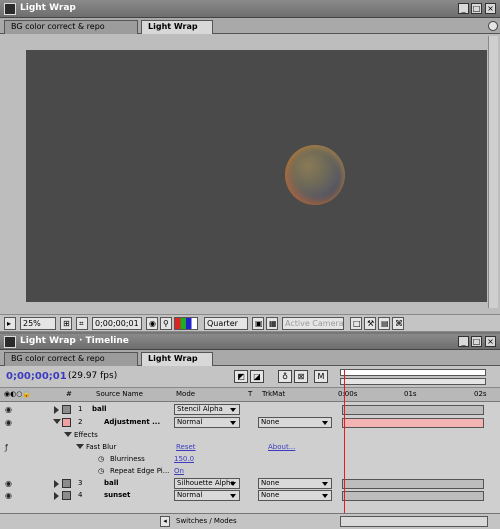 This screenshot has width=500, height=529. Describe the element at coordinates (165, 521) in the screenshot. I see `panel-toggle-icon: ◂` at that location.